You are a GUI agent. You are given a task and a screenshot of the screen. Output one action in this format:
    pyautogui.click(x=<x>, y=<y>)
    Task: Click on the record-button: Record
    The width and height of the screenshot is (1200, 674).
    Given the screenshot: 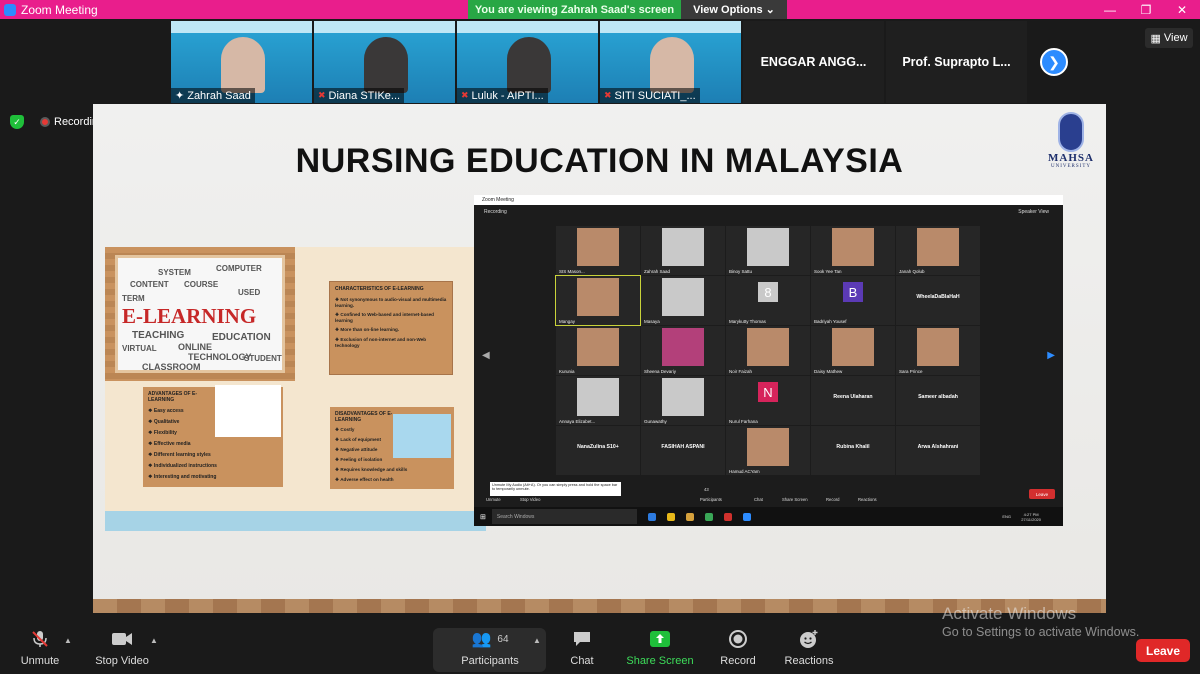 What is the action you would take?
    pyautogui.click(x=738, y=649)
    